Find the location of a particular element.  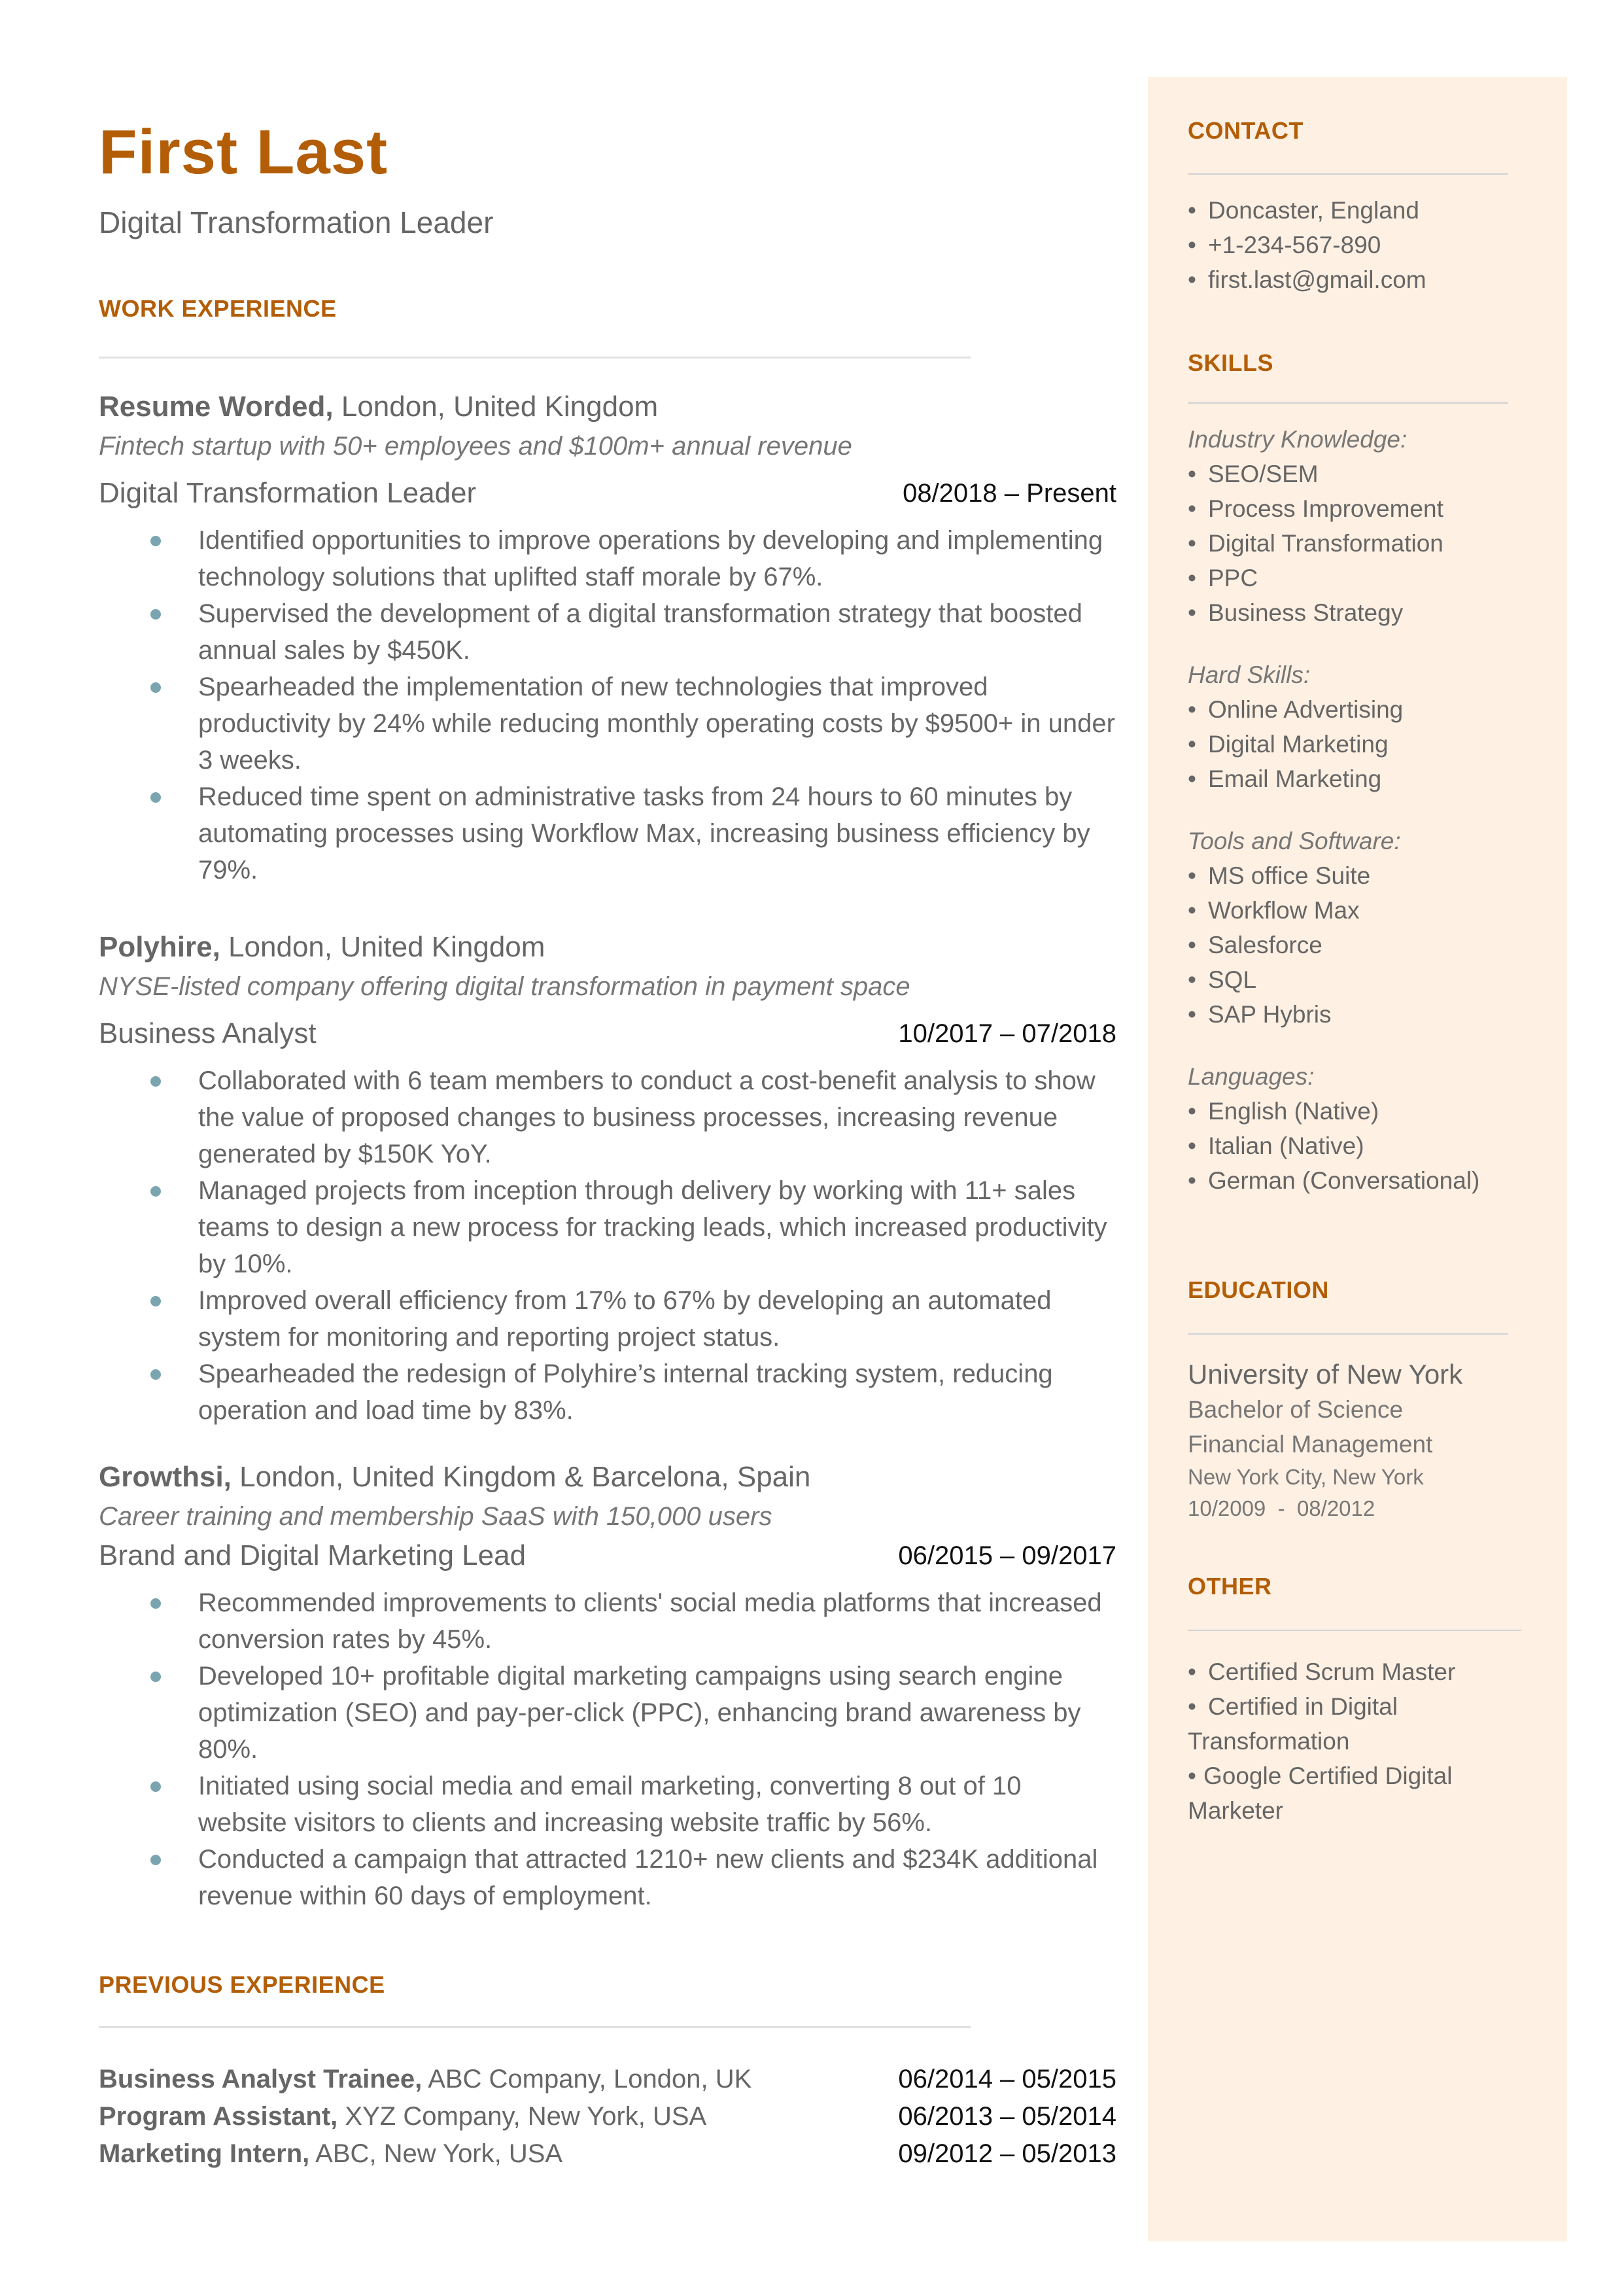

skills-heading: SKILLS is located at coordinates (1231, 362).